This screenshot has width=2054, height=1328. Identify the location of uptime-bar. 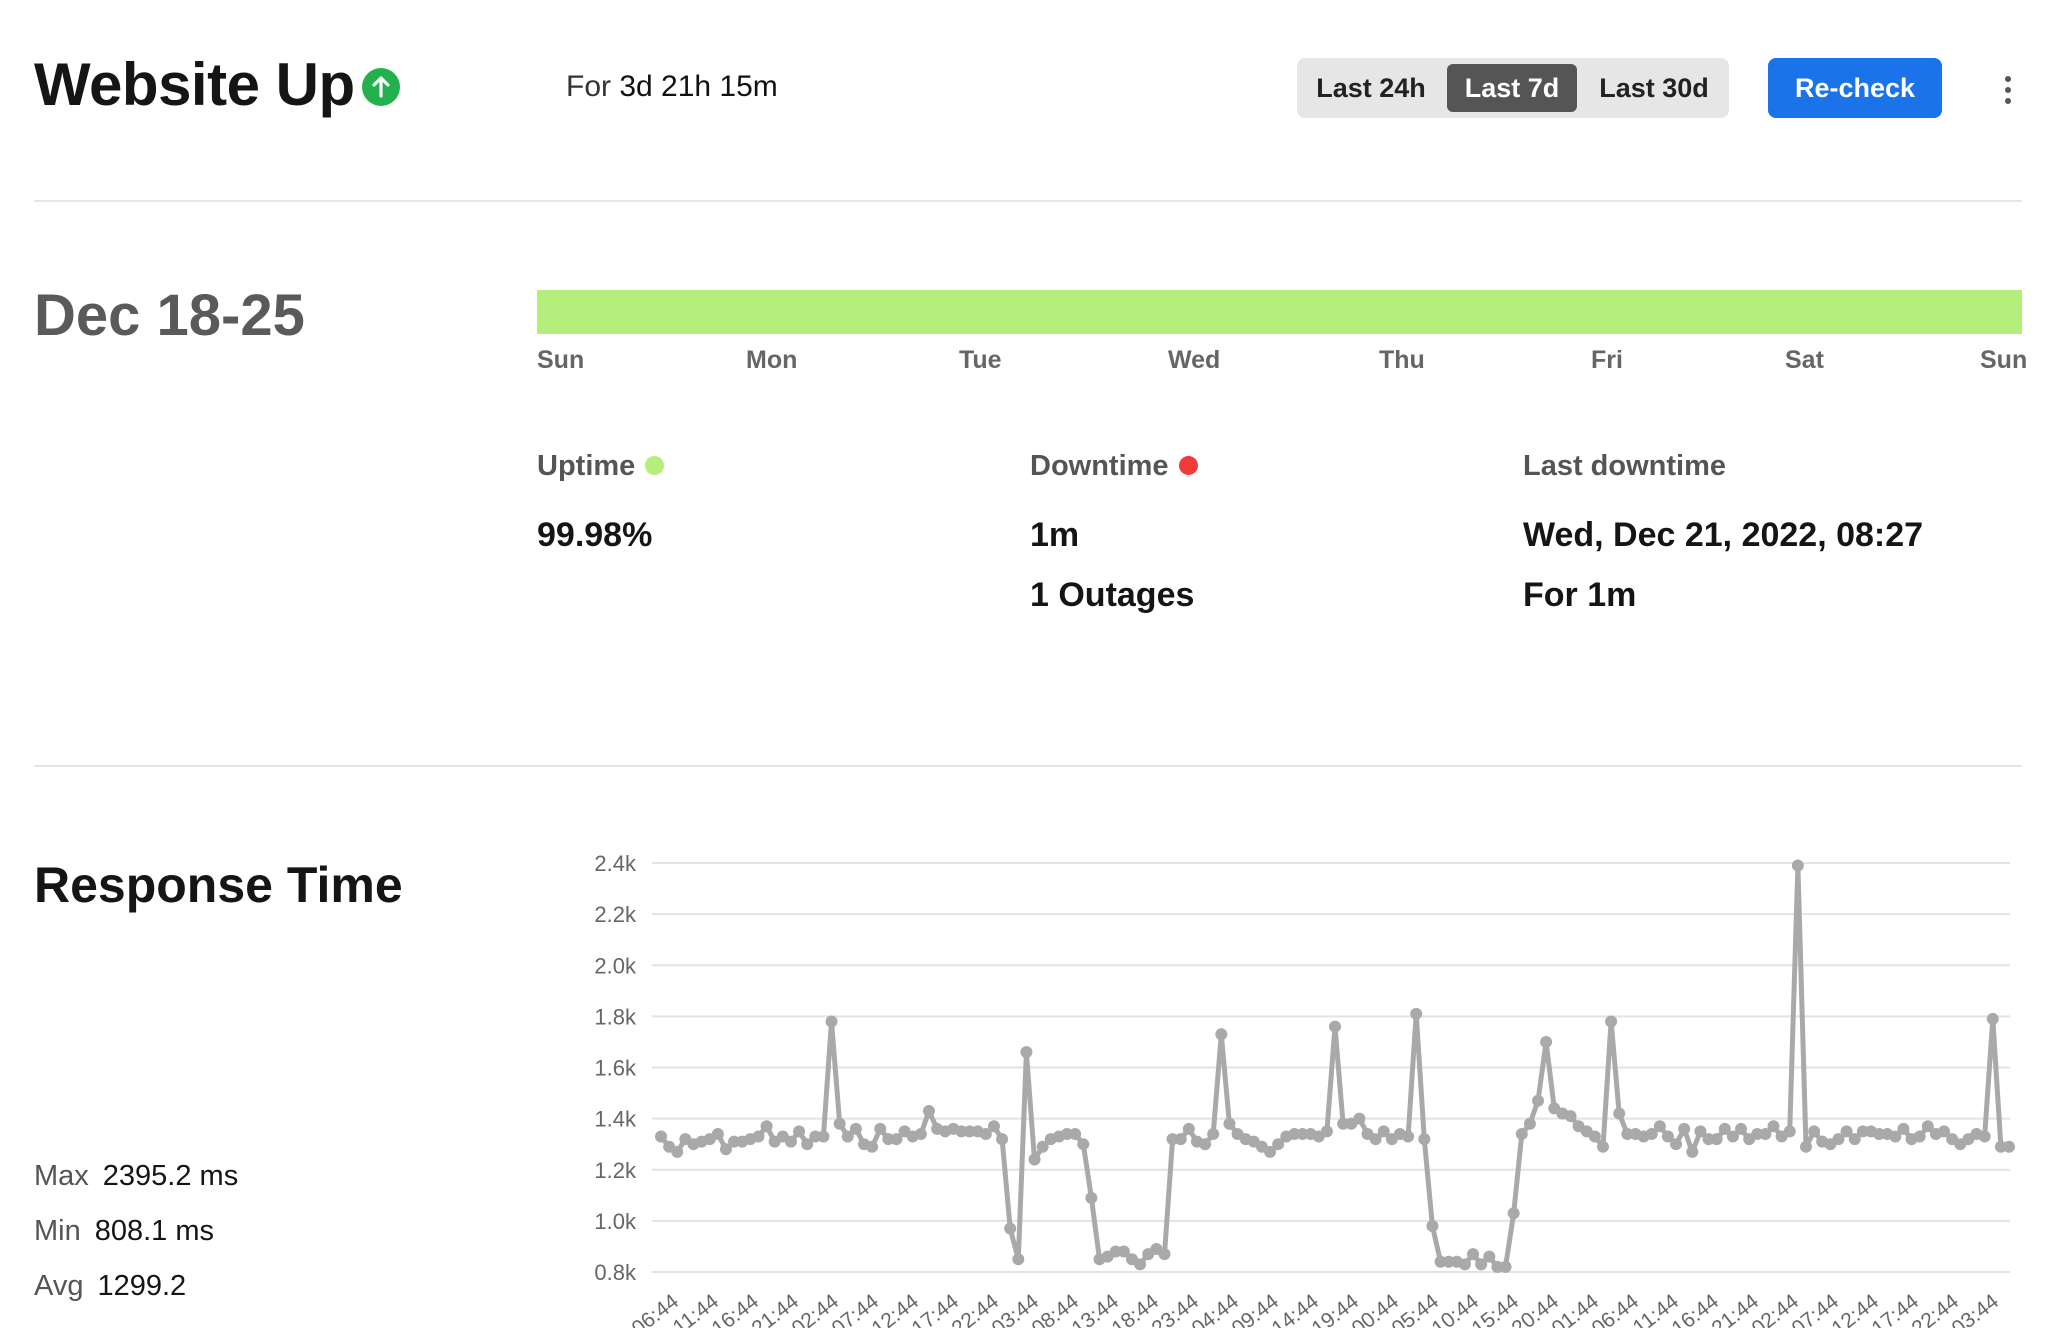
(1279, 312).